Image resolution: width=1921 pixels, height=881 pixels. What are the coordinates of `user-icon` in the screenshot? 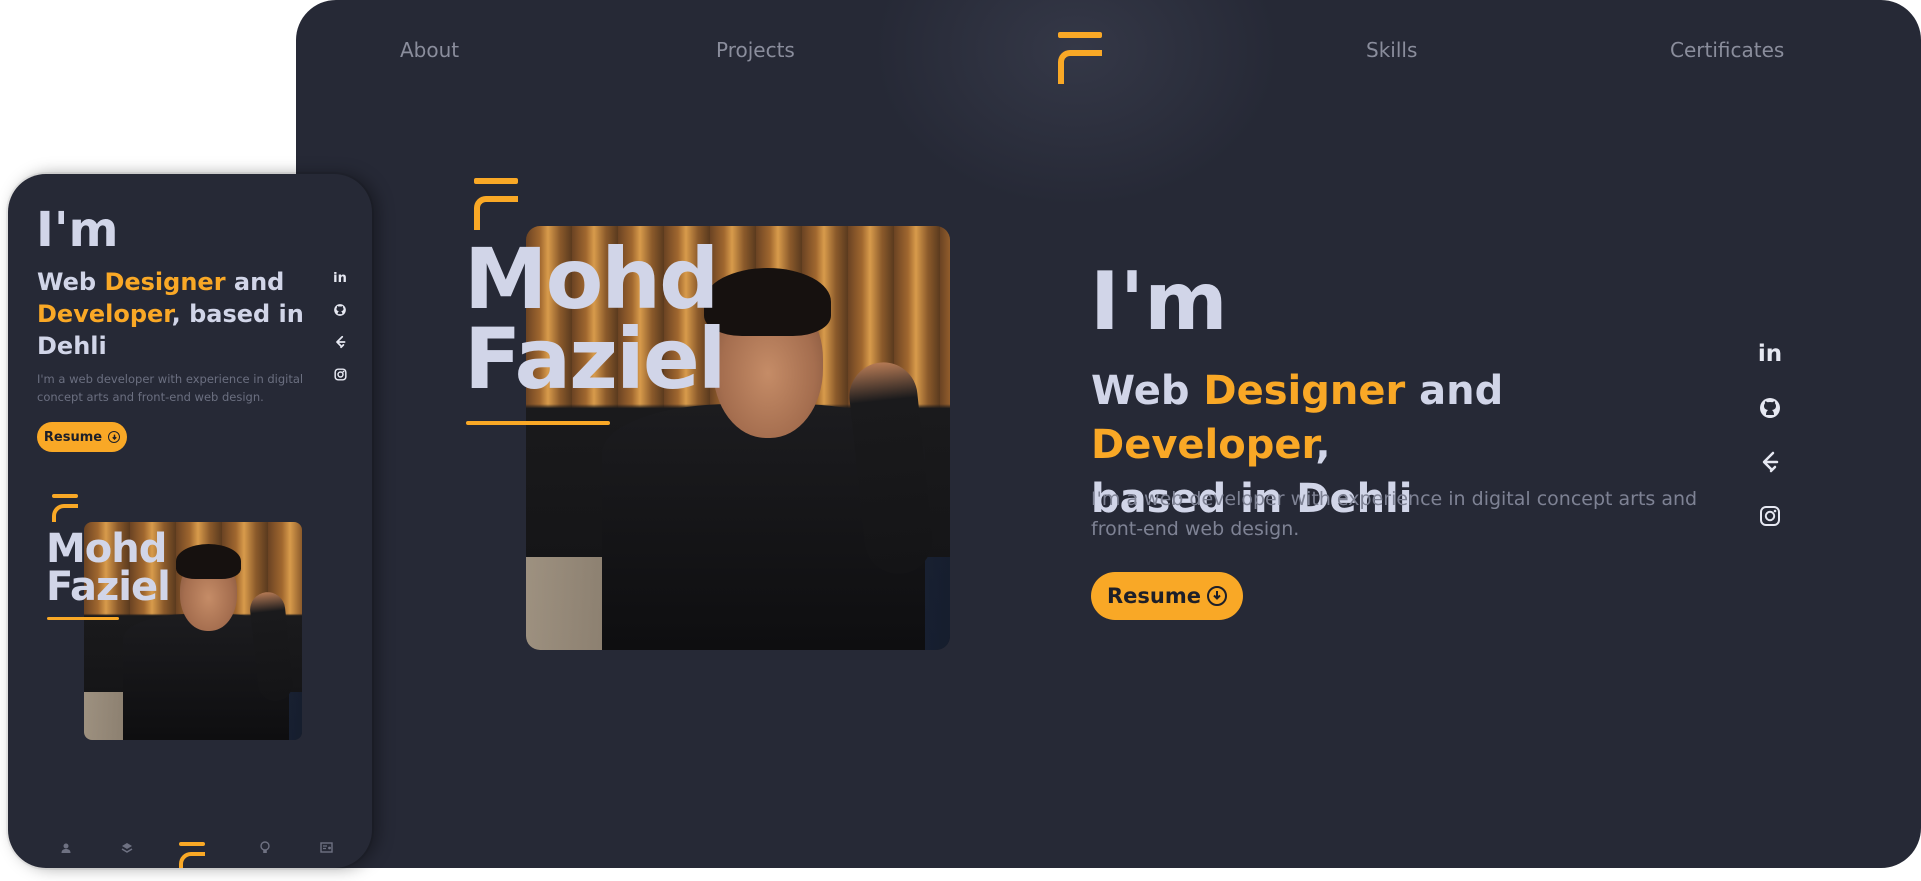 It's located at (66, 848).